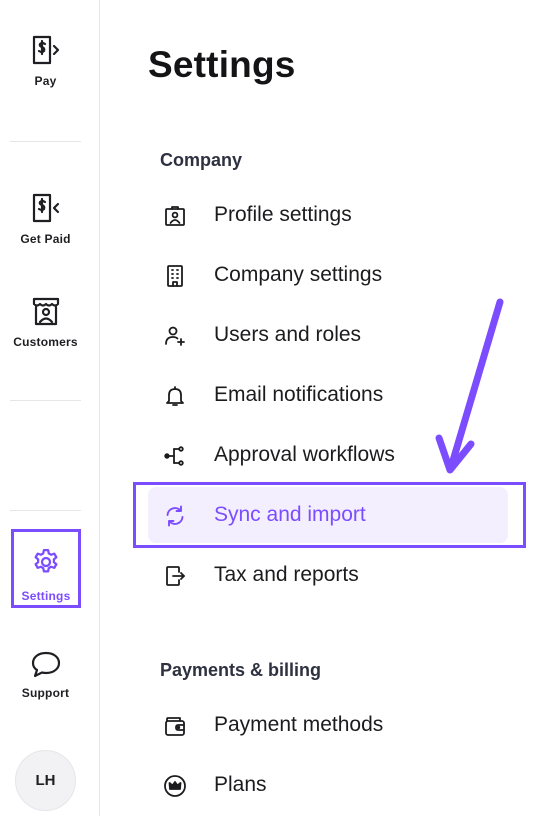 The image size is (557, 816). Describe the element at coordinates (46, 664) in the screenshot. I see `chat-bubble-icon` at that location.